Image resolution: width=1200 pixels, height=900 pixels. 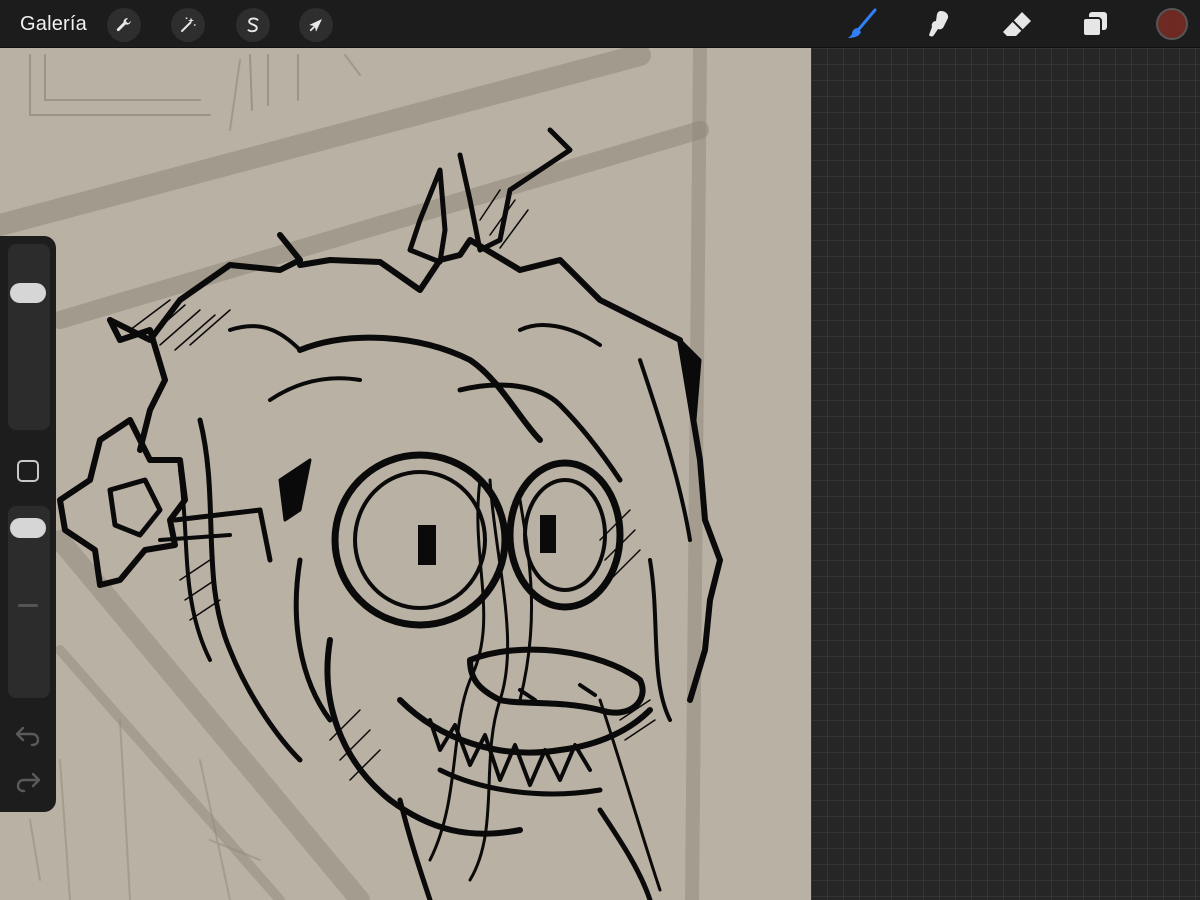 I want to click on layers-tool, so click(x=1095, y=24).